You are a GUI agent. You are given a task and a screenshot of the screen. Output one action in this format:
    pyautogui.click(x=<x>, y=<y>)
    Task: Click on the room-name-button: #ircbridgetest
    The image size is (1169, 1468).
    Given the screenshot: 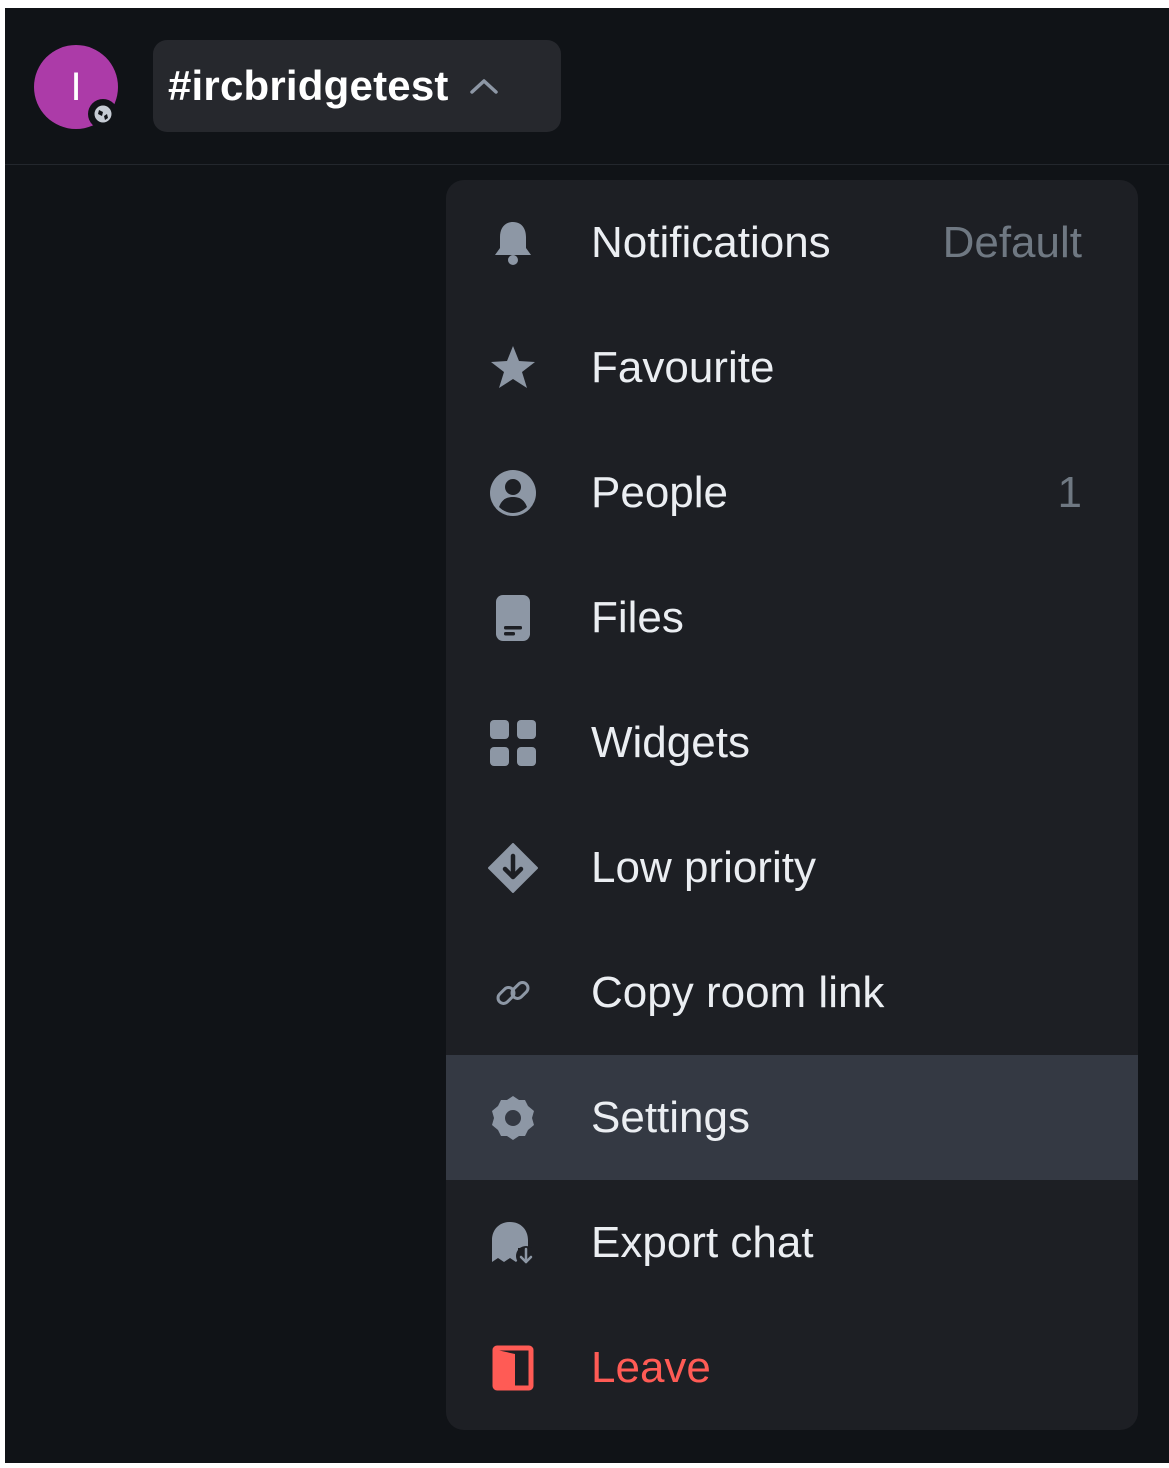 What is the action you would take?
    pyautogui.click(x=357, y=86)
    